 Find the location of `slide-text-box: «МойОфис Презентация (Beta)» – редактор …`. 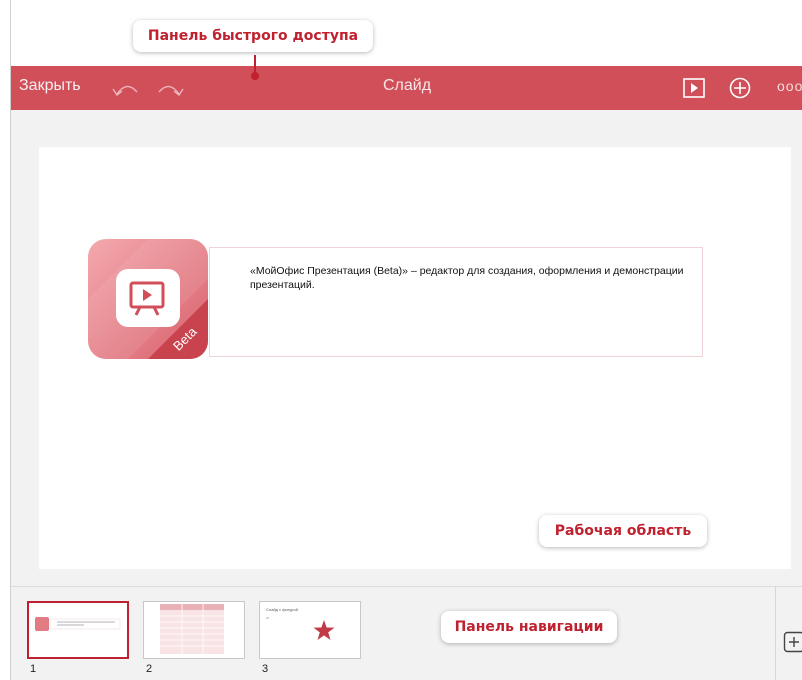

slide-text-box: «МойОфис Презентация (Beta)» – редактор … is located at coordinates (456, 302).